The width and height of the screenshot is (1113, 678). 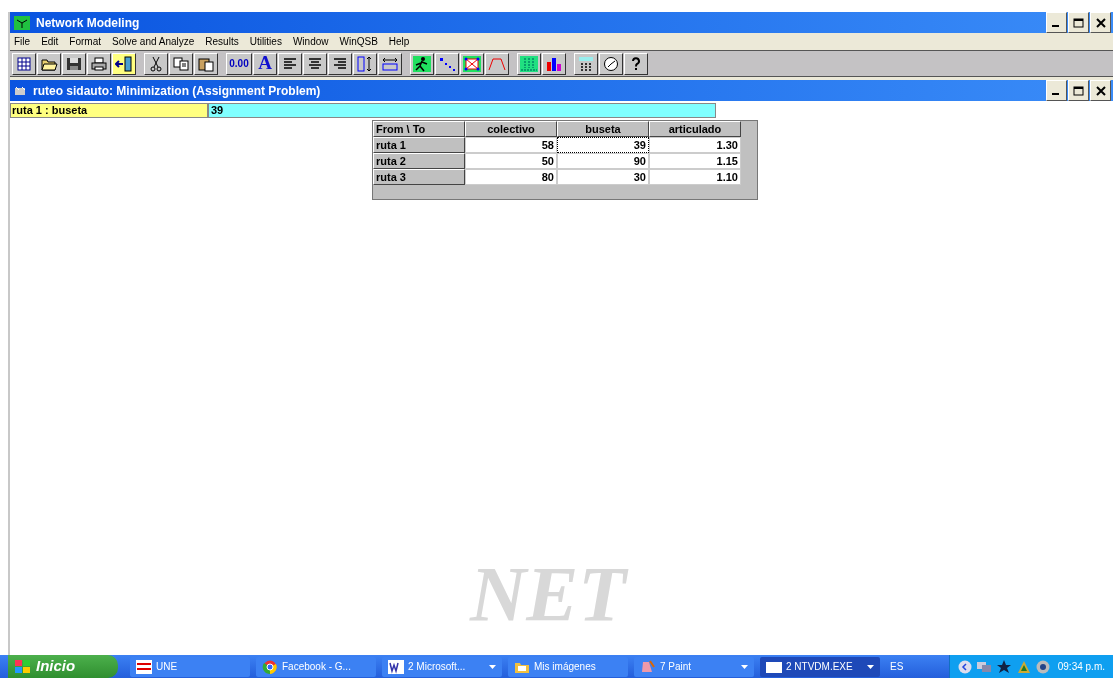 What do you see at coordinates (774, 666) in the screenshot?
I see `console-icon` at bounding box center [774, 666].